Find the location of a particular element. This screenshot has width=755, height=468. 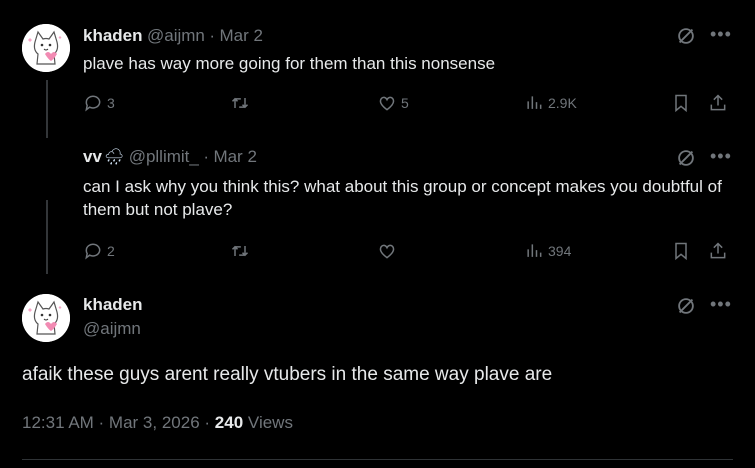

views-button: 394 is located at coordinates (547, 251).